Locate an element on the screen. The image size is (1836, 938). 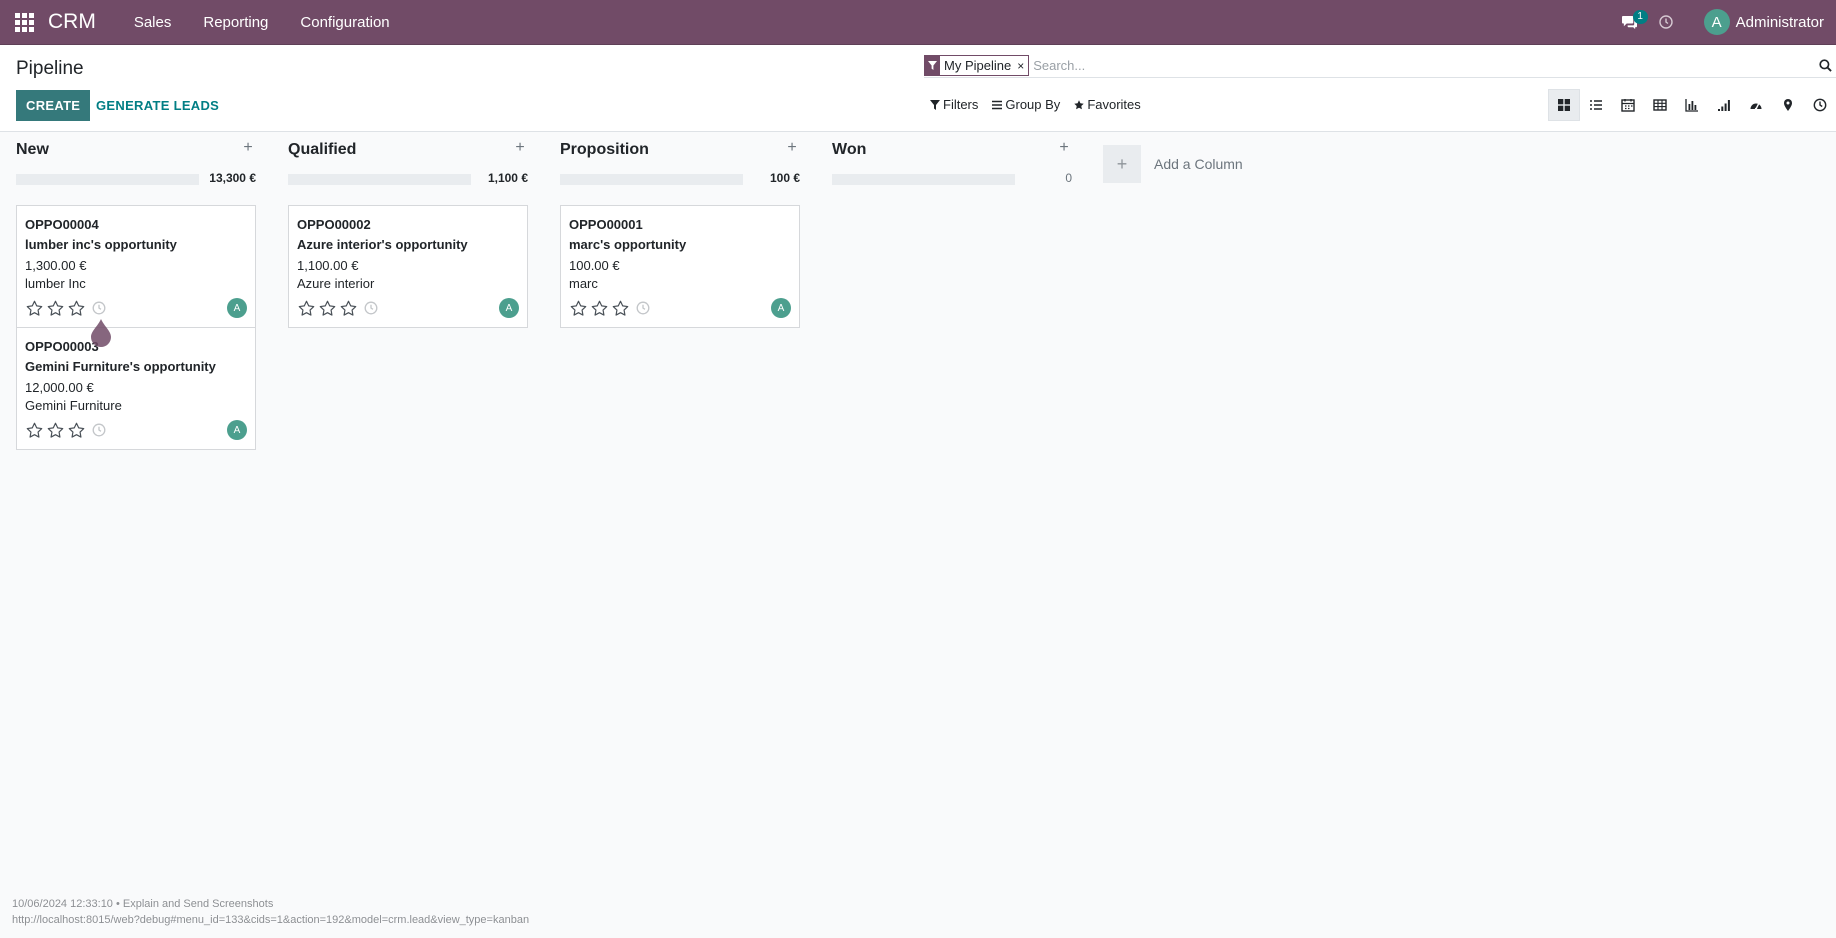
search-facet: My Pipeline × is located at coordinates (977, 65).